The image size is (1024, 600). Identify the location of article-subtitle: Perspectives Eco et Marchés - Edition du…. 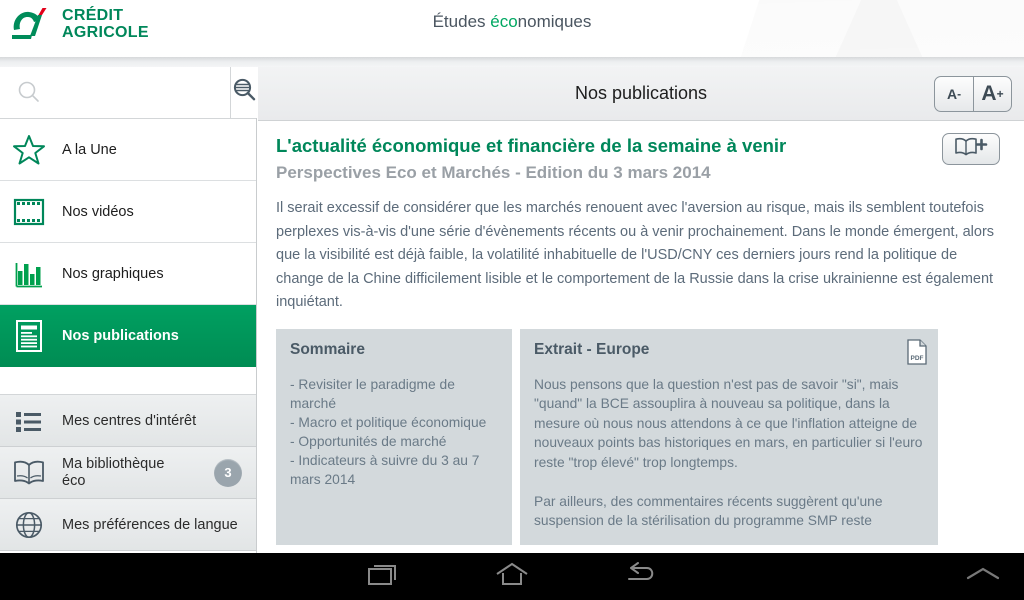
(493, 172).